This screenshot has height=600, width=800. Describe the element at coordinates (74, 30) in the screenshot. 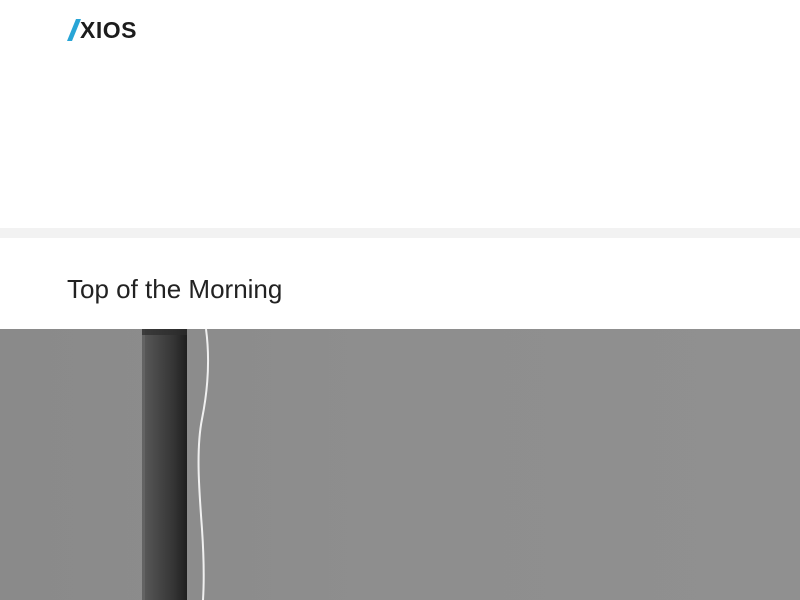

I see `logo-slash-icon` at that location.